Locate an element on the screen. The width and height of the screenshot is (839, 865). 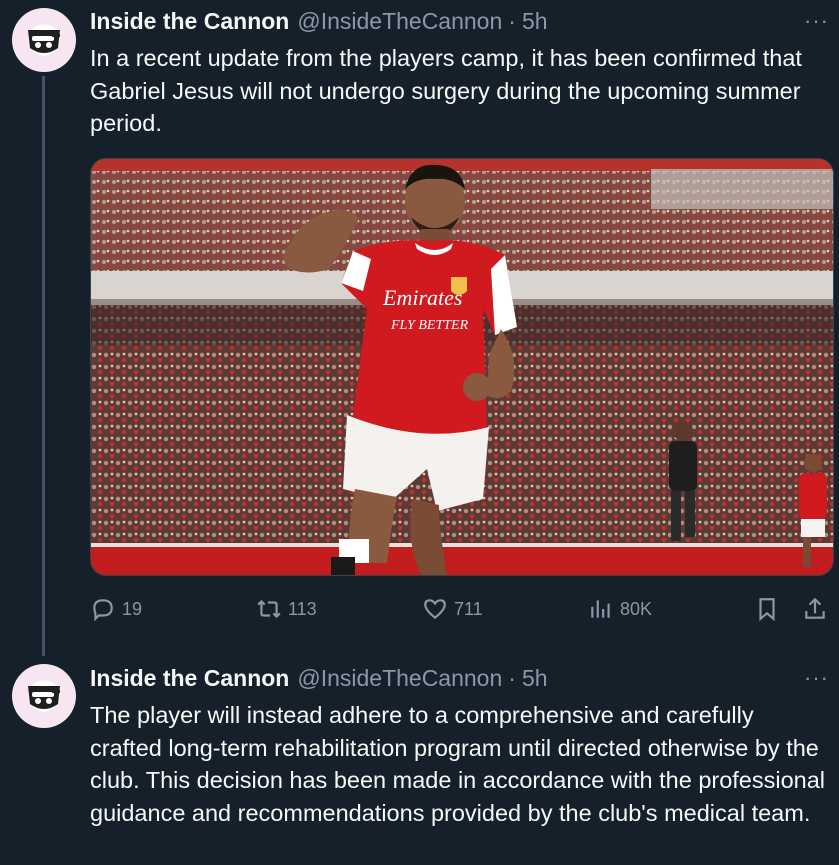
thread-line is located at coordinates (43, 366).